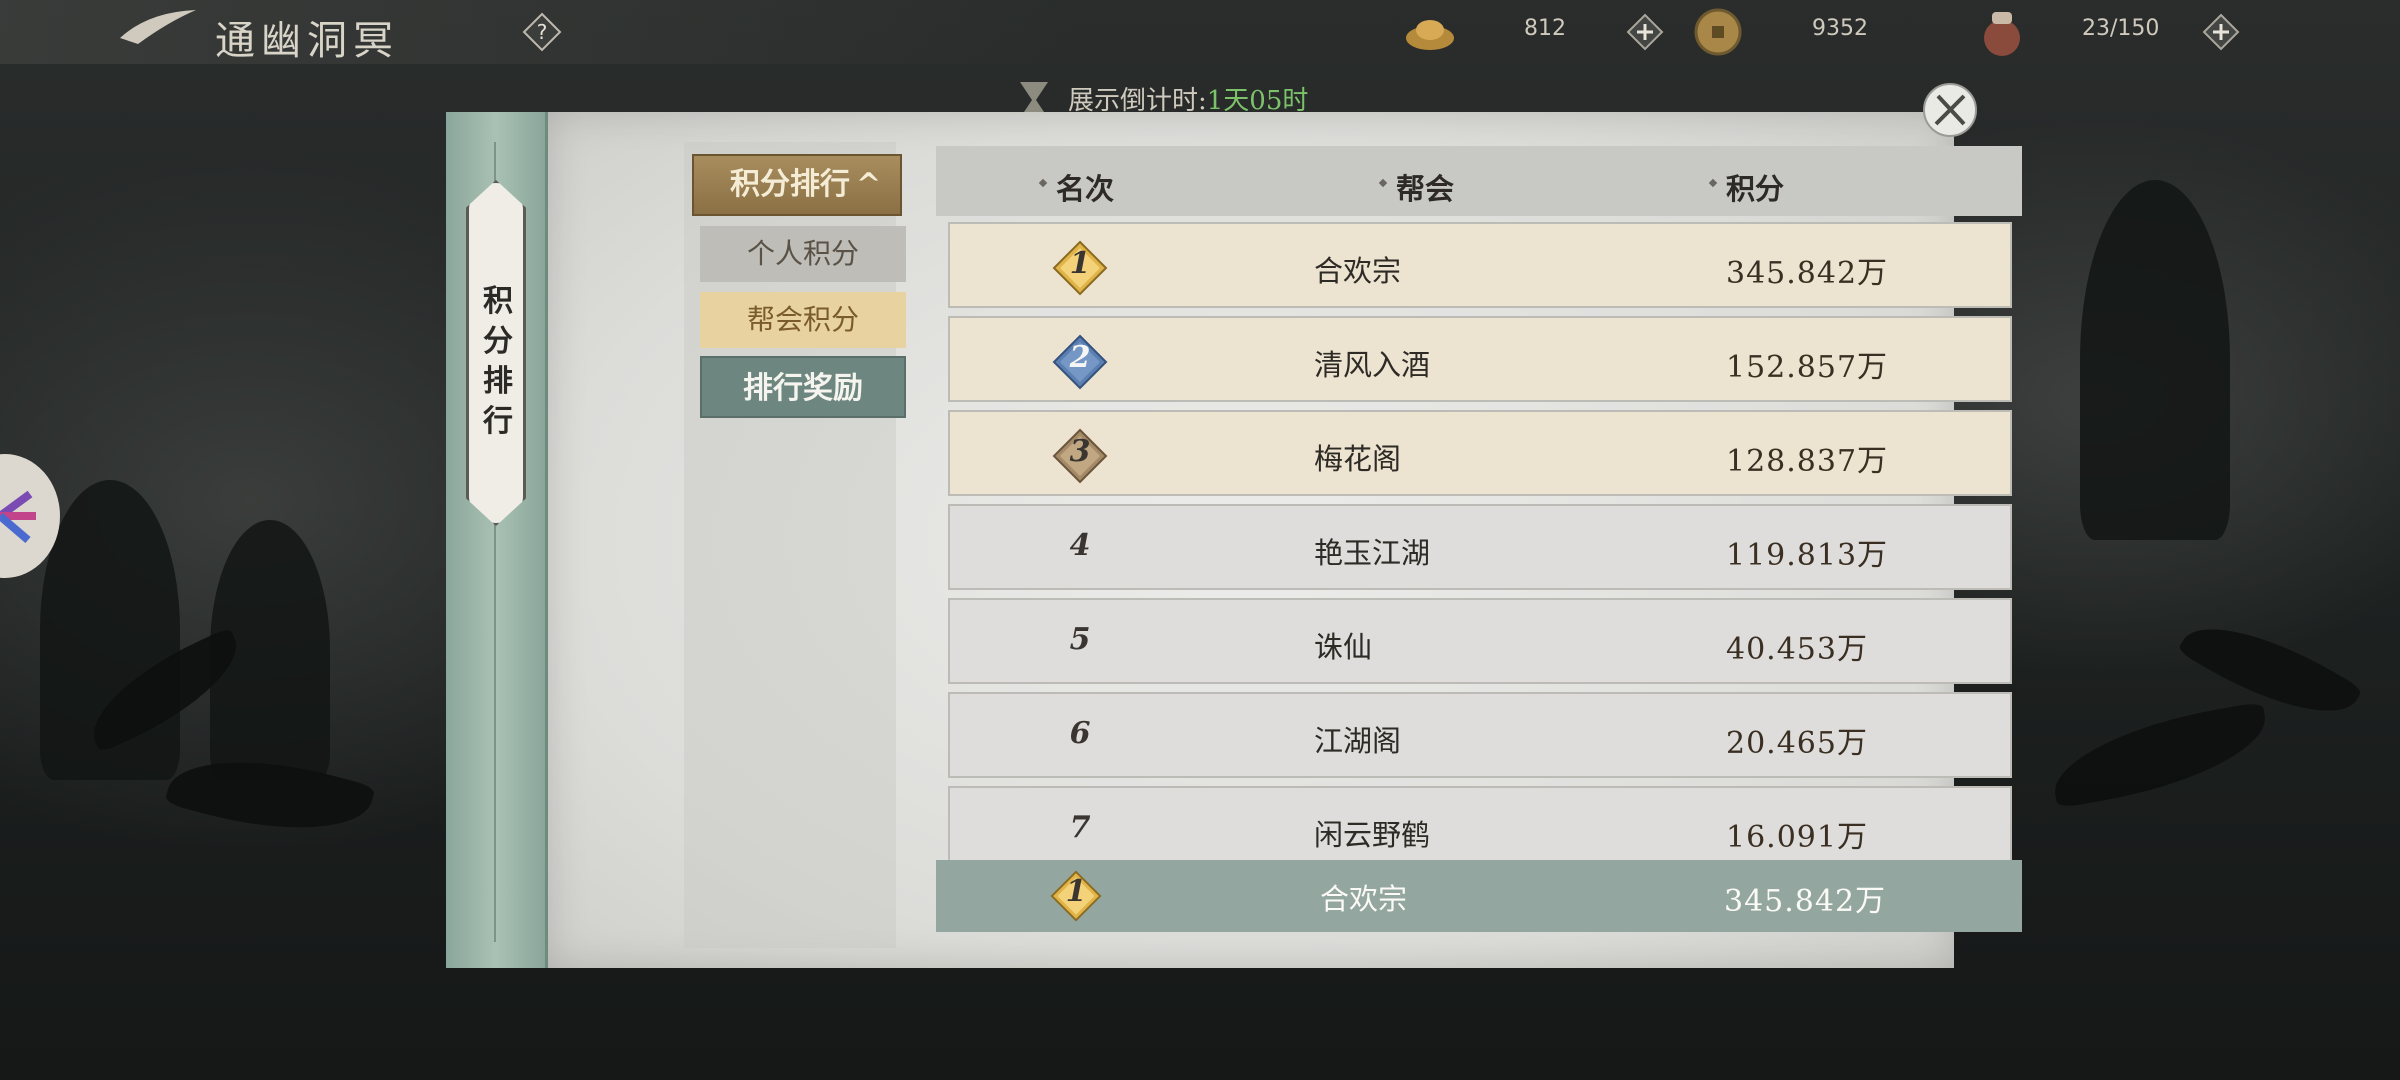 The height and width of the screenshot is (1080, 2400). Describe the element at coordinates (1364, 899) in the screenshot. I see `my-guild-name: 合欢宗` at that location.